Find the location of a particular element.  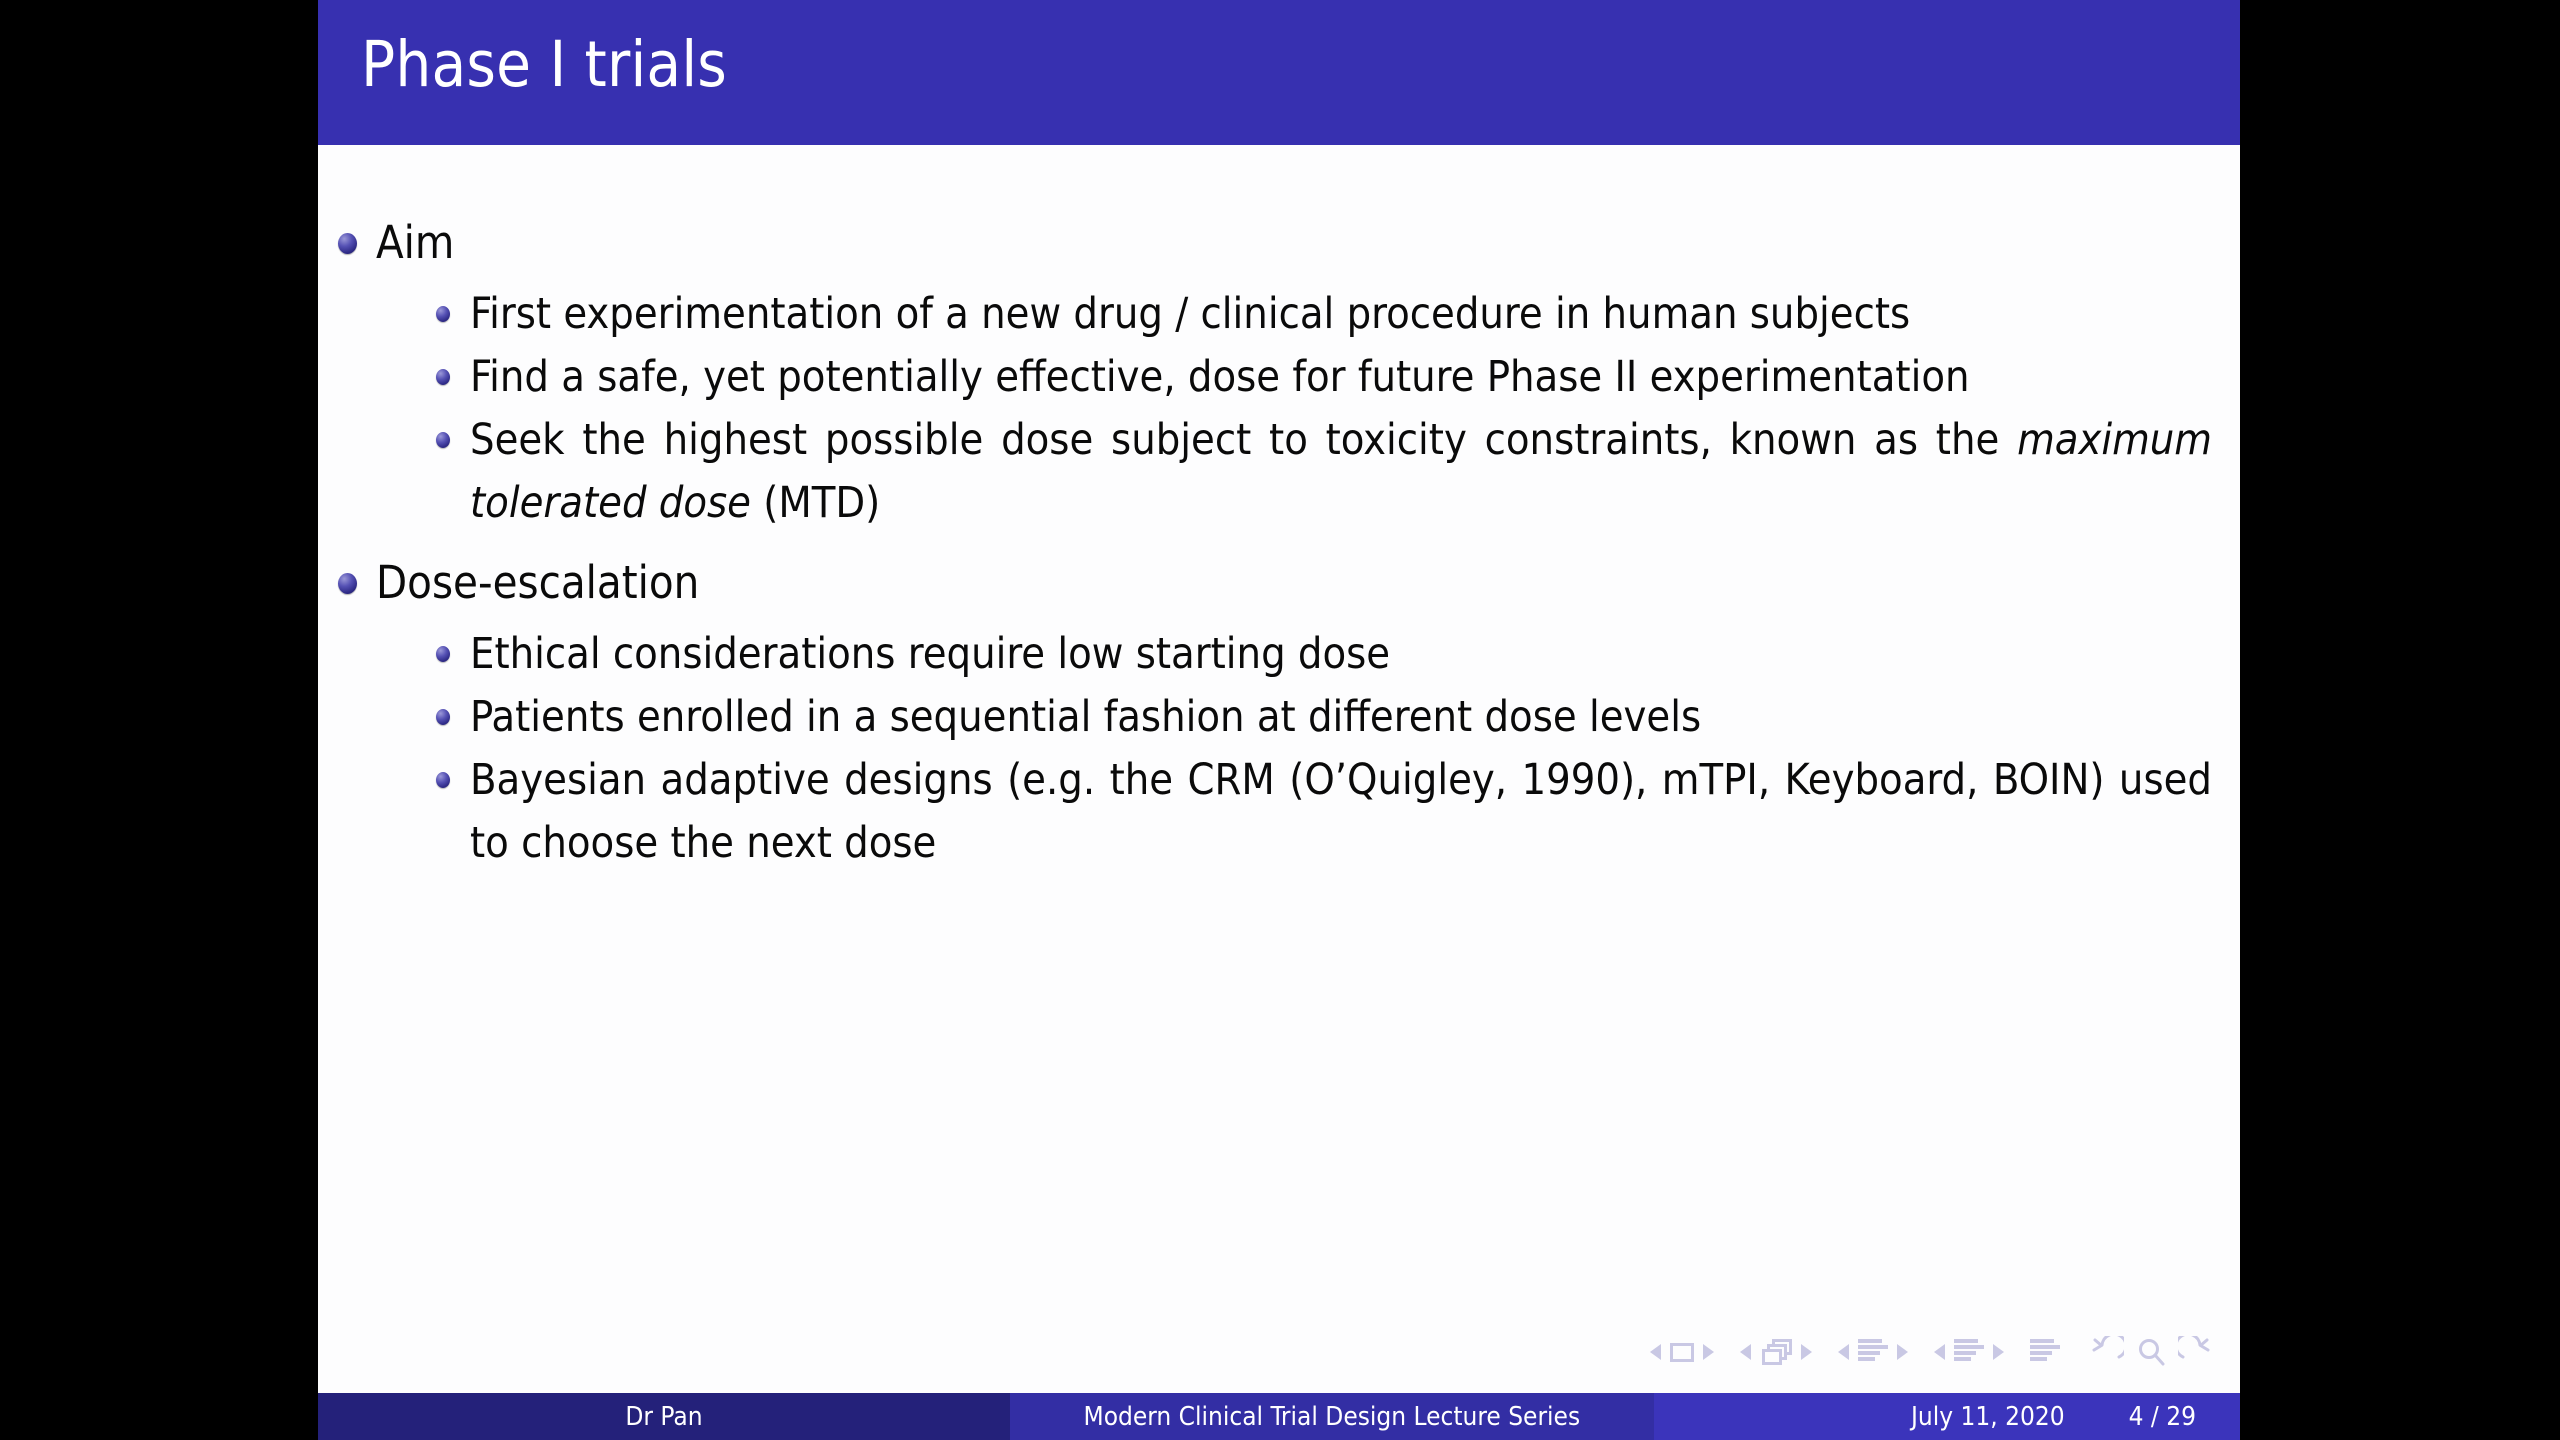

next-subsection-arrow-icon is located at coordinates (1902, 1352).